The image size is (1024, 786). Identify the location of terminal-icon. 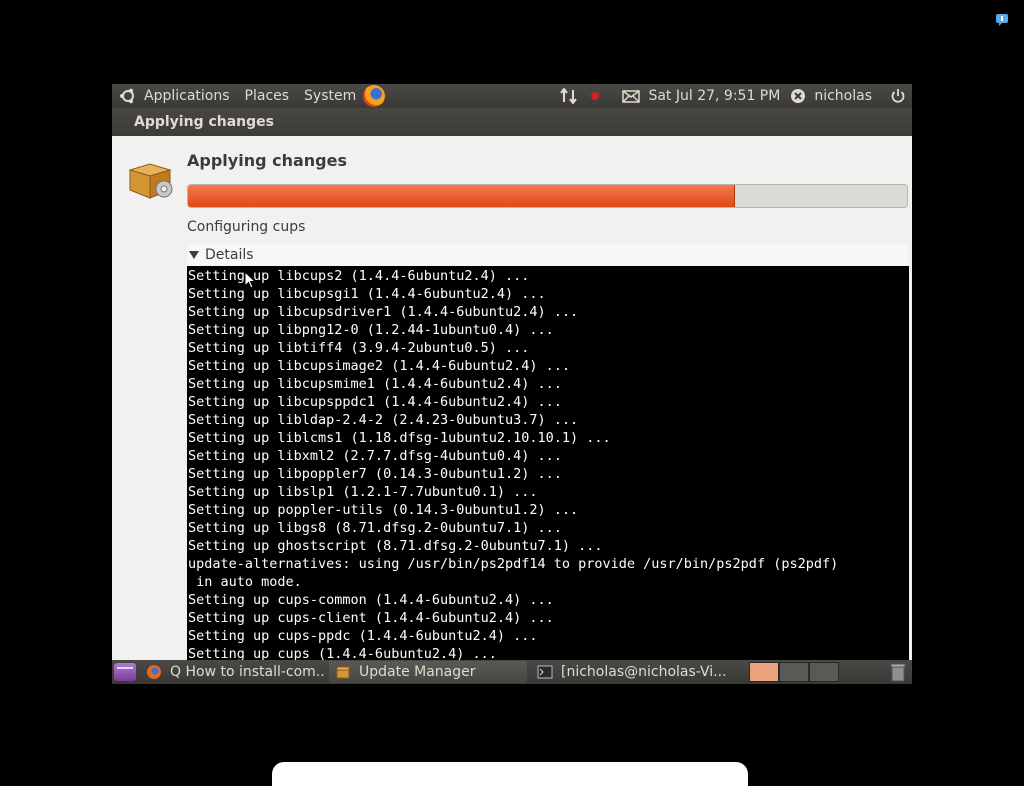
(545, 672).